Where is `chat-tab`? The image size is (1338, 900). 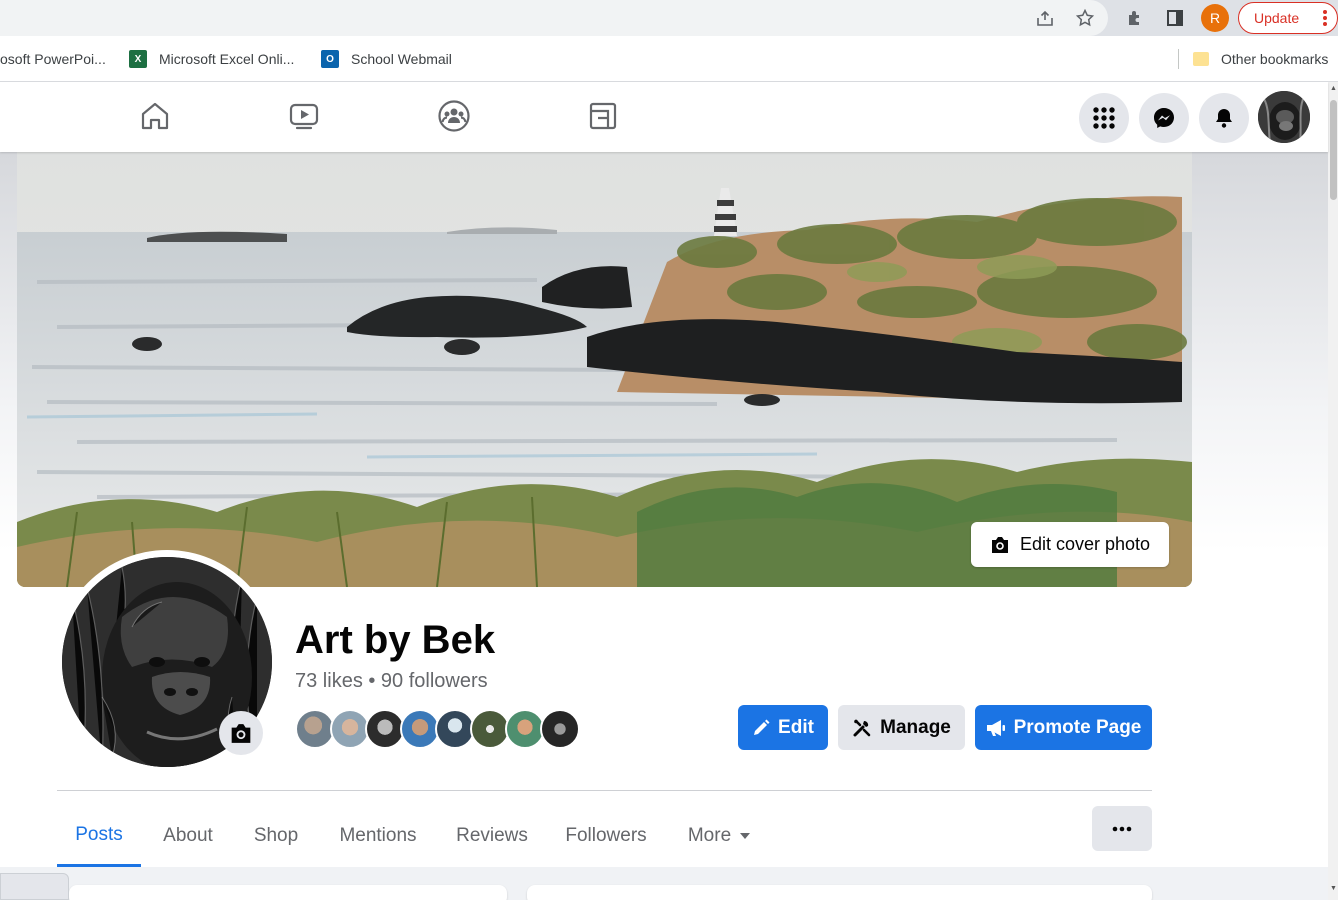 chat-tab is located at coordinates (34, 886).